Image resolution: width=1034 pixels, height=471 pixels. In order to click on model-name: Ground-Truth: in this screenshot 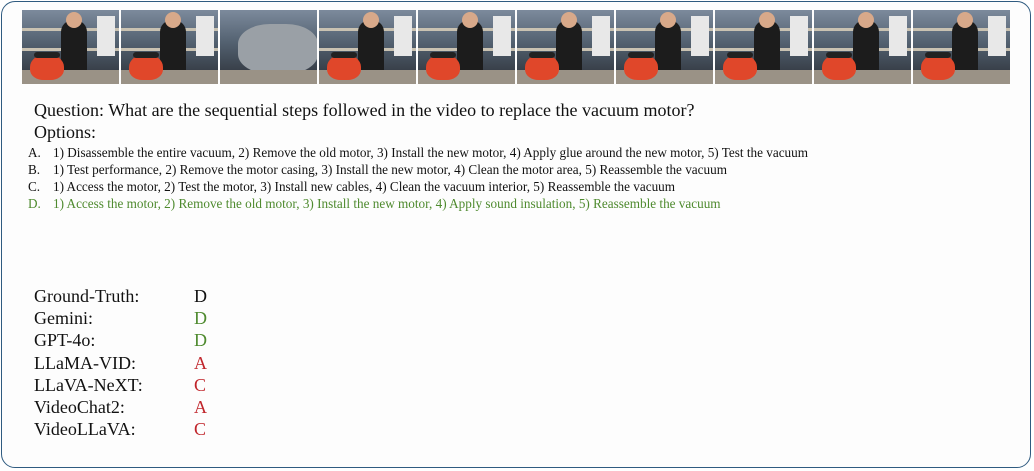, I will do `click(87, 296)`.